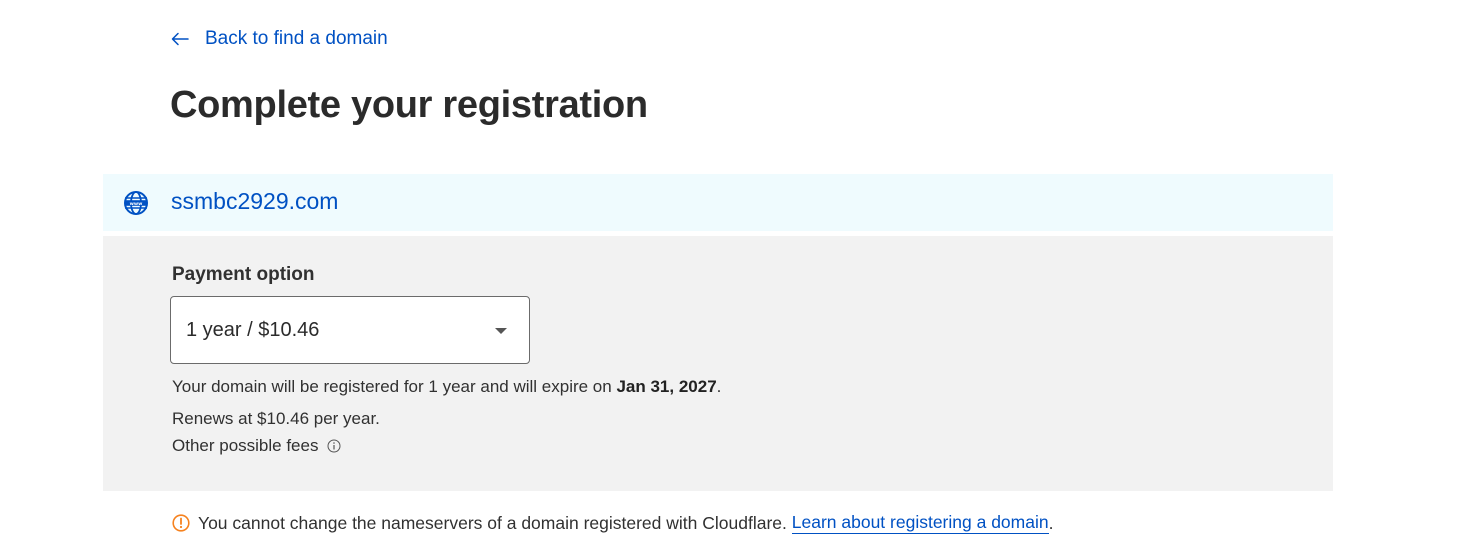 The height and width of the screenshot is (555, 1460). What do you see at coordinates (276, 418) in the screenshot?
I see `renewal-info: Renews at $10.46 per year.` at bounding box center [276, 418].